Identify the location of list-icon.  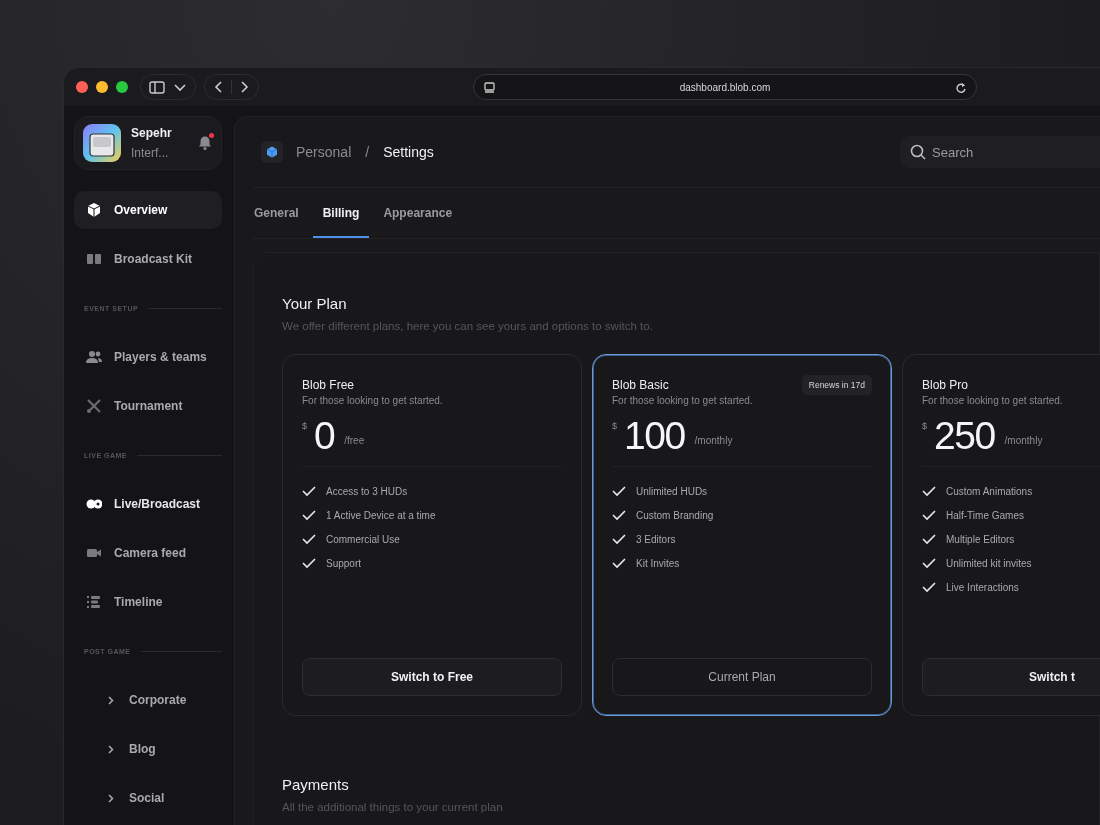
(94, 602).